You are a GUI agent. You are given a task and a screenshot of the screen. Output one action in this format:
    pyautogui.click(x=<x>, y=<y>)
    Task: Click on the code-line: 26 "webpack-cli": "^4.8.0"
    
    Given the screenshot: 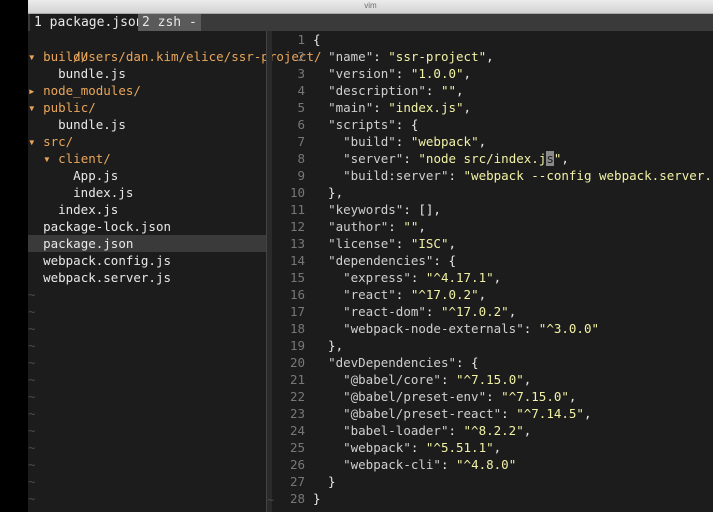 What is the action you would take?
    pyautogui.click(x=492, y=464)
    